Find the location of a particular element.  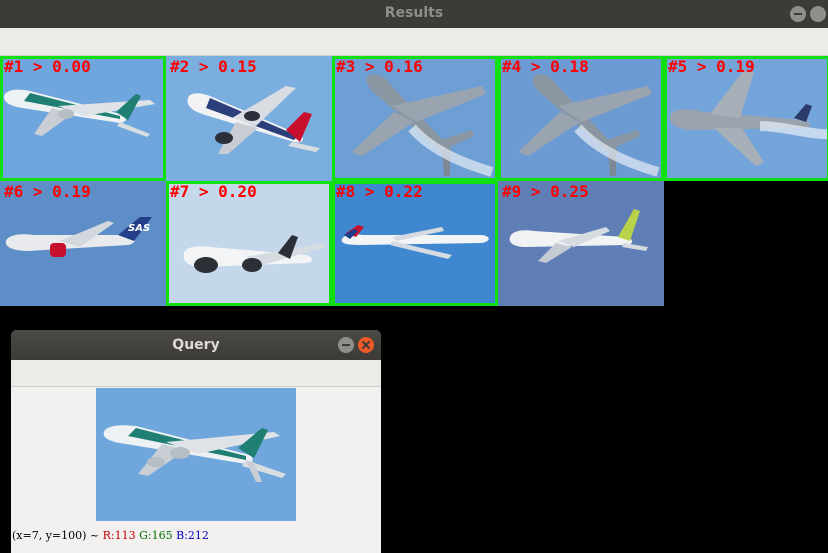

result-label: #3 > 0.16 is located at coordinates (379, 66).